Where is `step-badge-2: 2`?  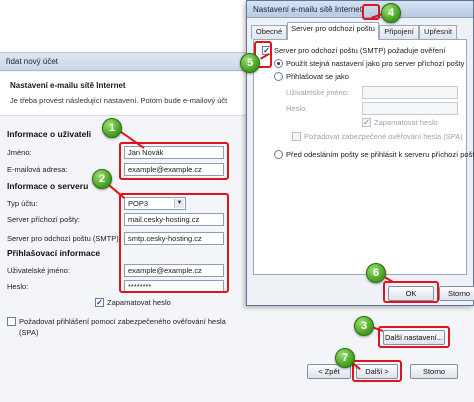 step-badge-2: 2 is located at coordinates (102, 179).